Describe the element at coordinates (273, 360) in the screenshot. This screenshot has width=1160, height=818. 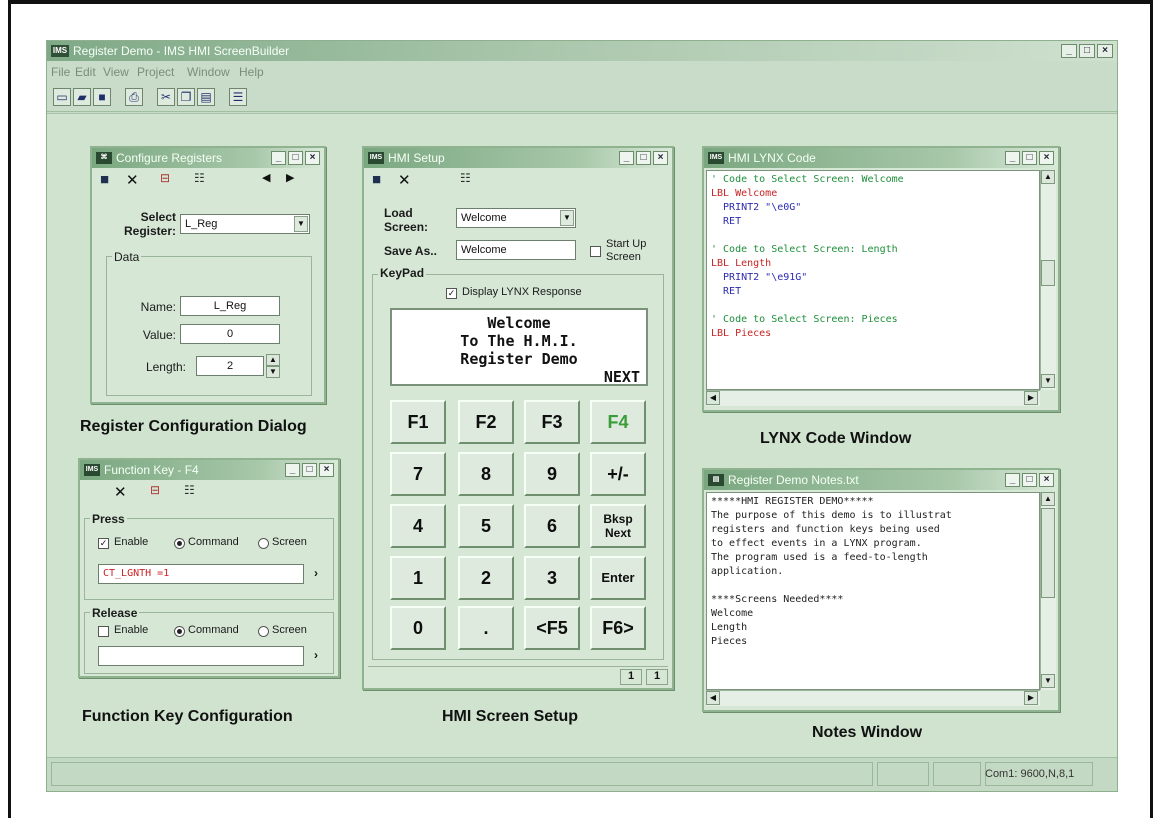
I see `length-up-icon: ▲` at that location.